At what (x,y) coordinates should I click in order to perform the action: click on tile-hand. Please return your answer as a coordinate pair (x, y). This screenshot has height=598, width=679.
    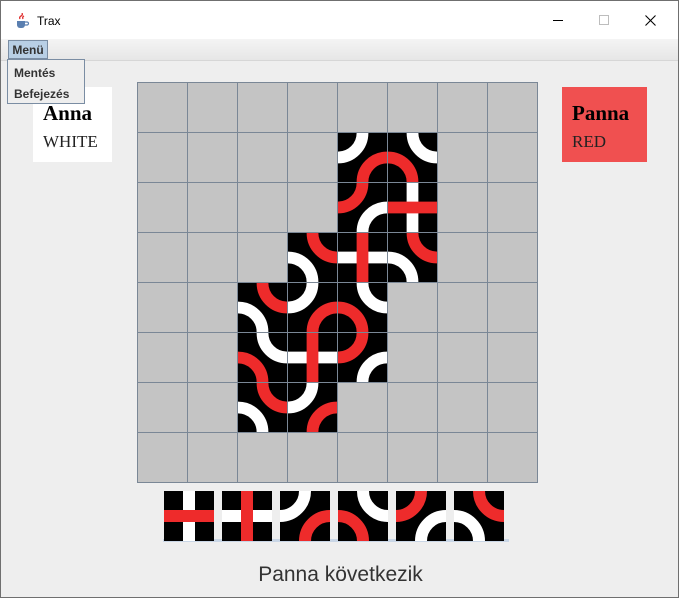
    Looking at the image, I should click on (334, 516).